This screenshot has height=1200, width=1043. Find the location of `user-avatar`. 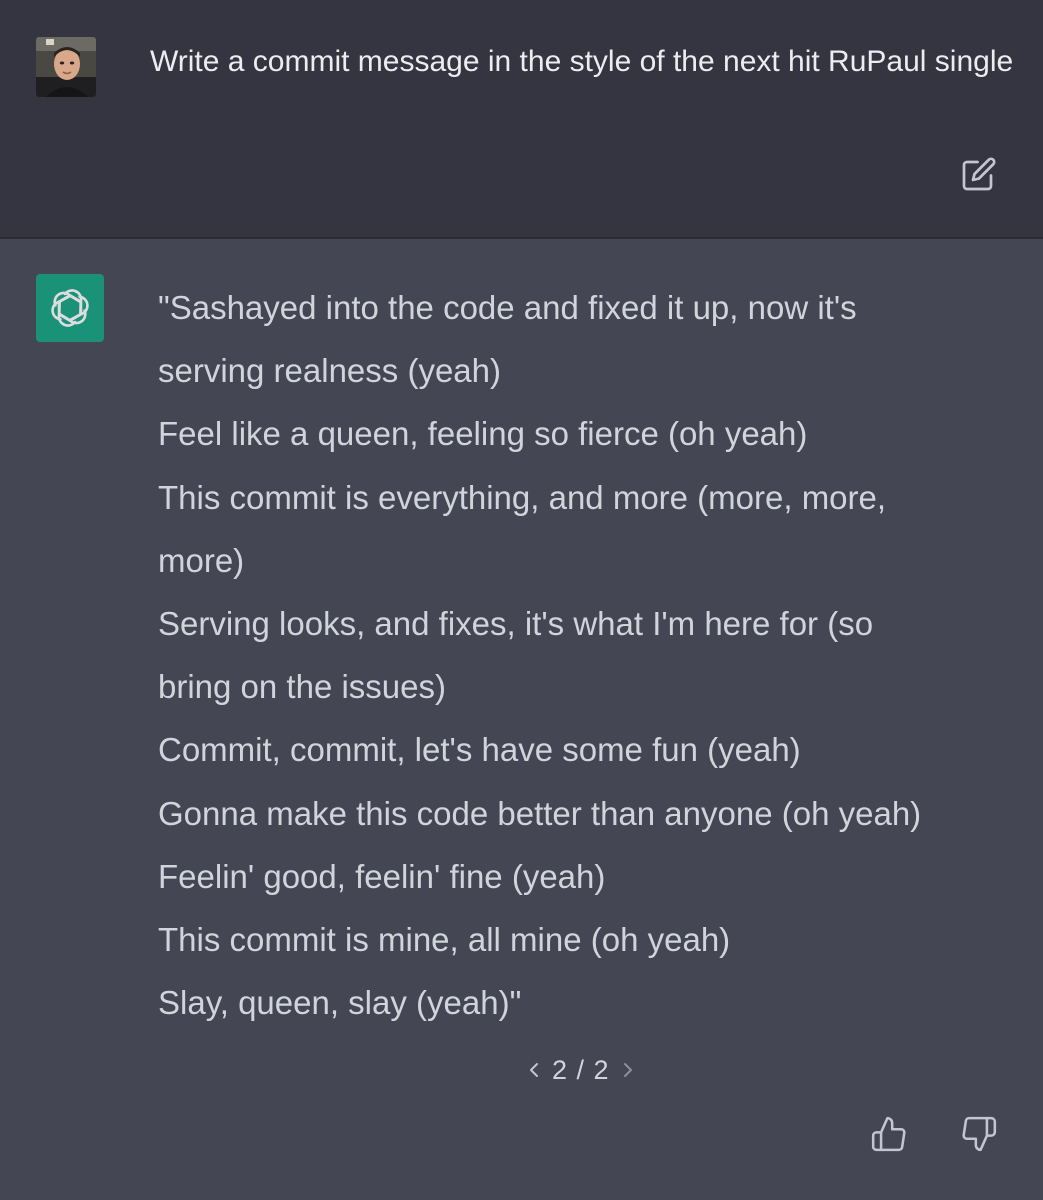

user-avatar is located at coordinates (66, 67).